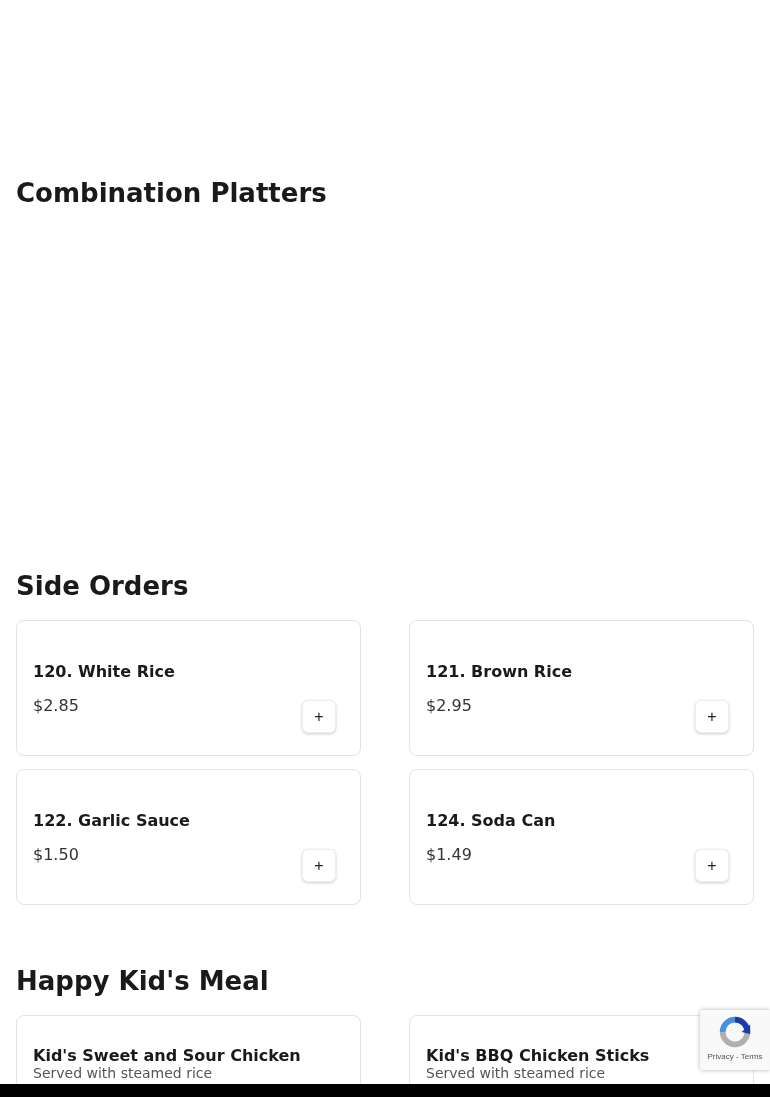 This screenshot has width=770, height=1097. I want to click on section-heading: Side Orders, so click(103, 586).